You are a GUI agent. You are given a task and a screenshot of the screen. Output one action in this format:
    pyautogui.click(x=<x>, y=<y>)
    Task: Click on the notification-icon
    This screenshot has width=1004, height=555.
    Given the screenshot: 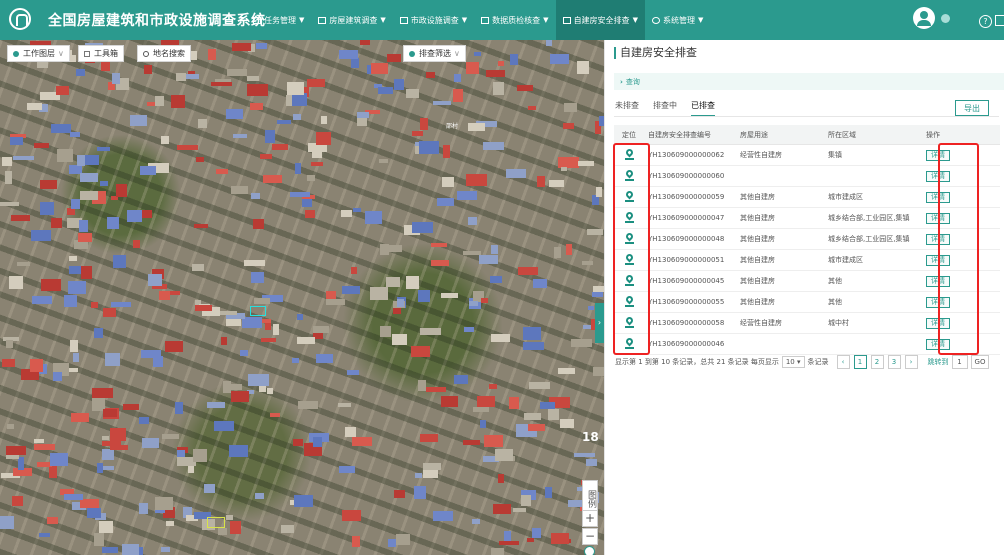 What is the action you would take?
    pyautogui.click(x=945, y=18)
    